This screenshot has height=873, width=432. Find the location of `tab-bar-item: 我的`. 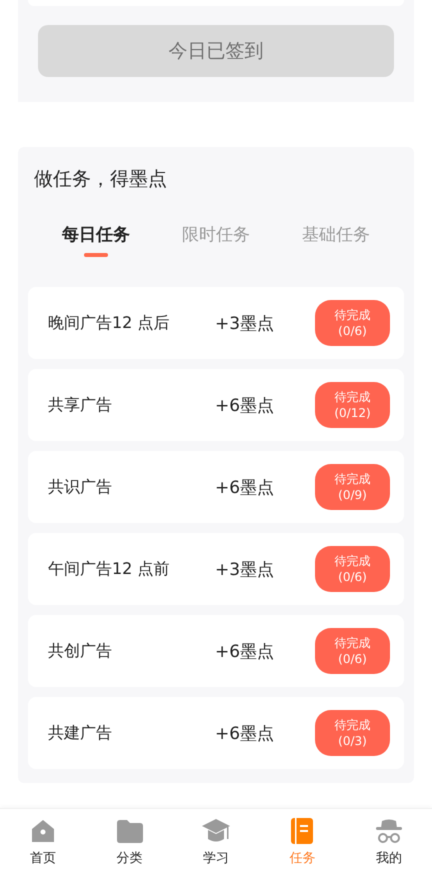

tab-bar-item: 我的 is located at coordinates (389, 841).